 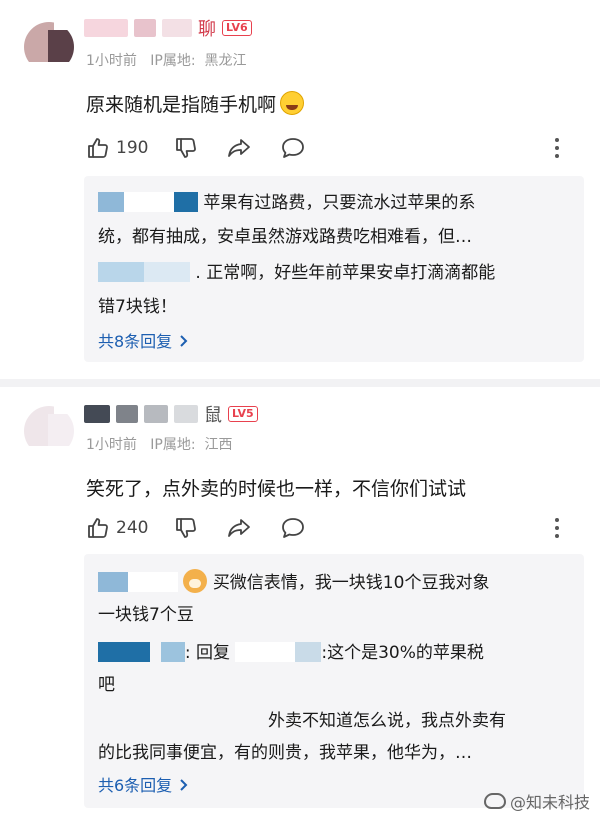 What do you see at coordinates (292, 103) in the screenshot?
I see `laugh-cry-emoji-icon` at bounding box center [292, 103].